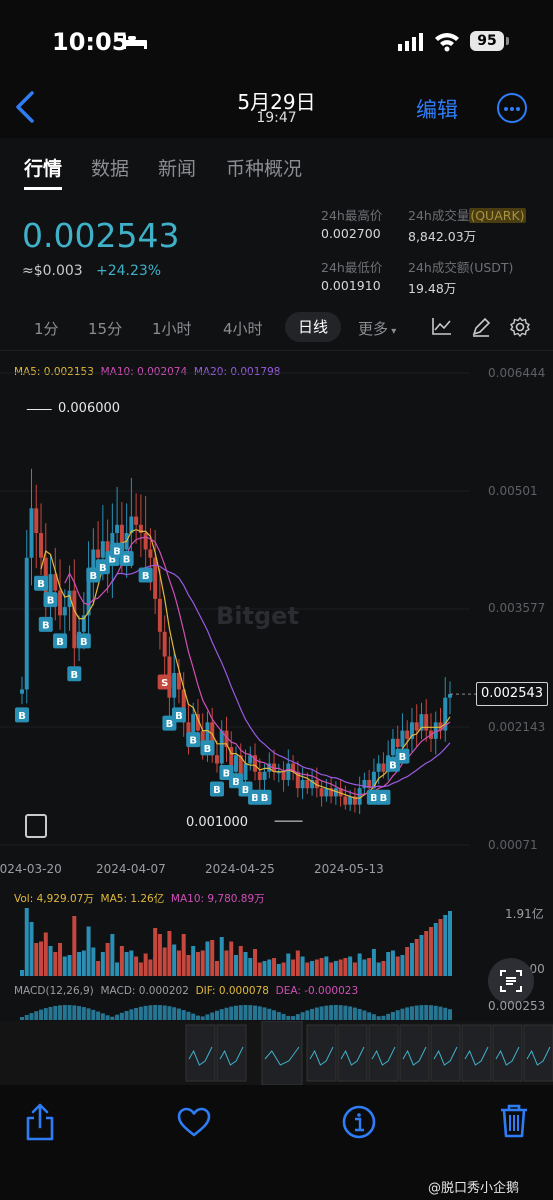 The image size is (553, 1200). I want to click on info-icon, so click(359, 1122).